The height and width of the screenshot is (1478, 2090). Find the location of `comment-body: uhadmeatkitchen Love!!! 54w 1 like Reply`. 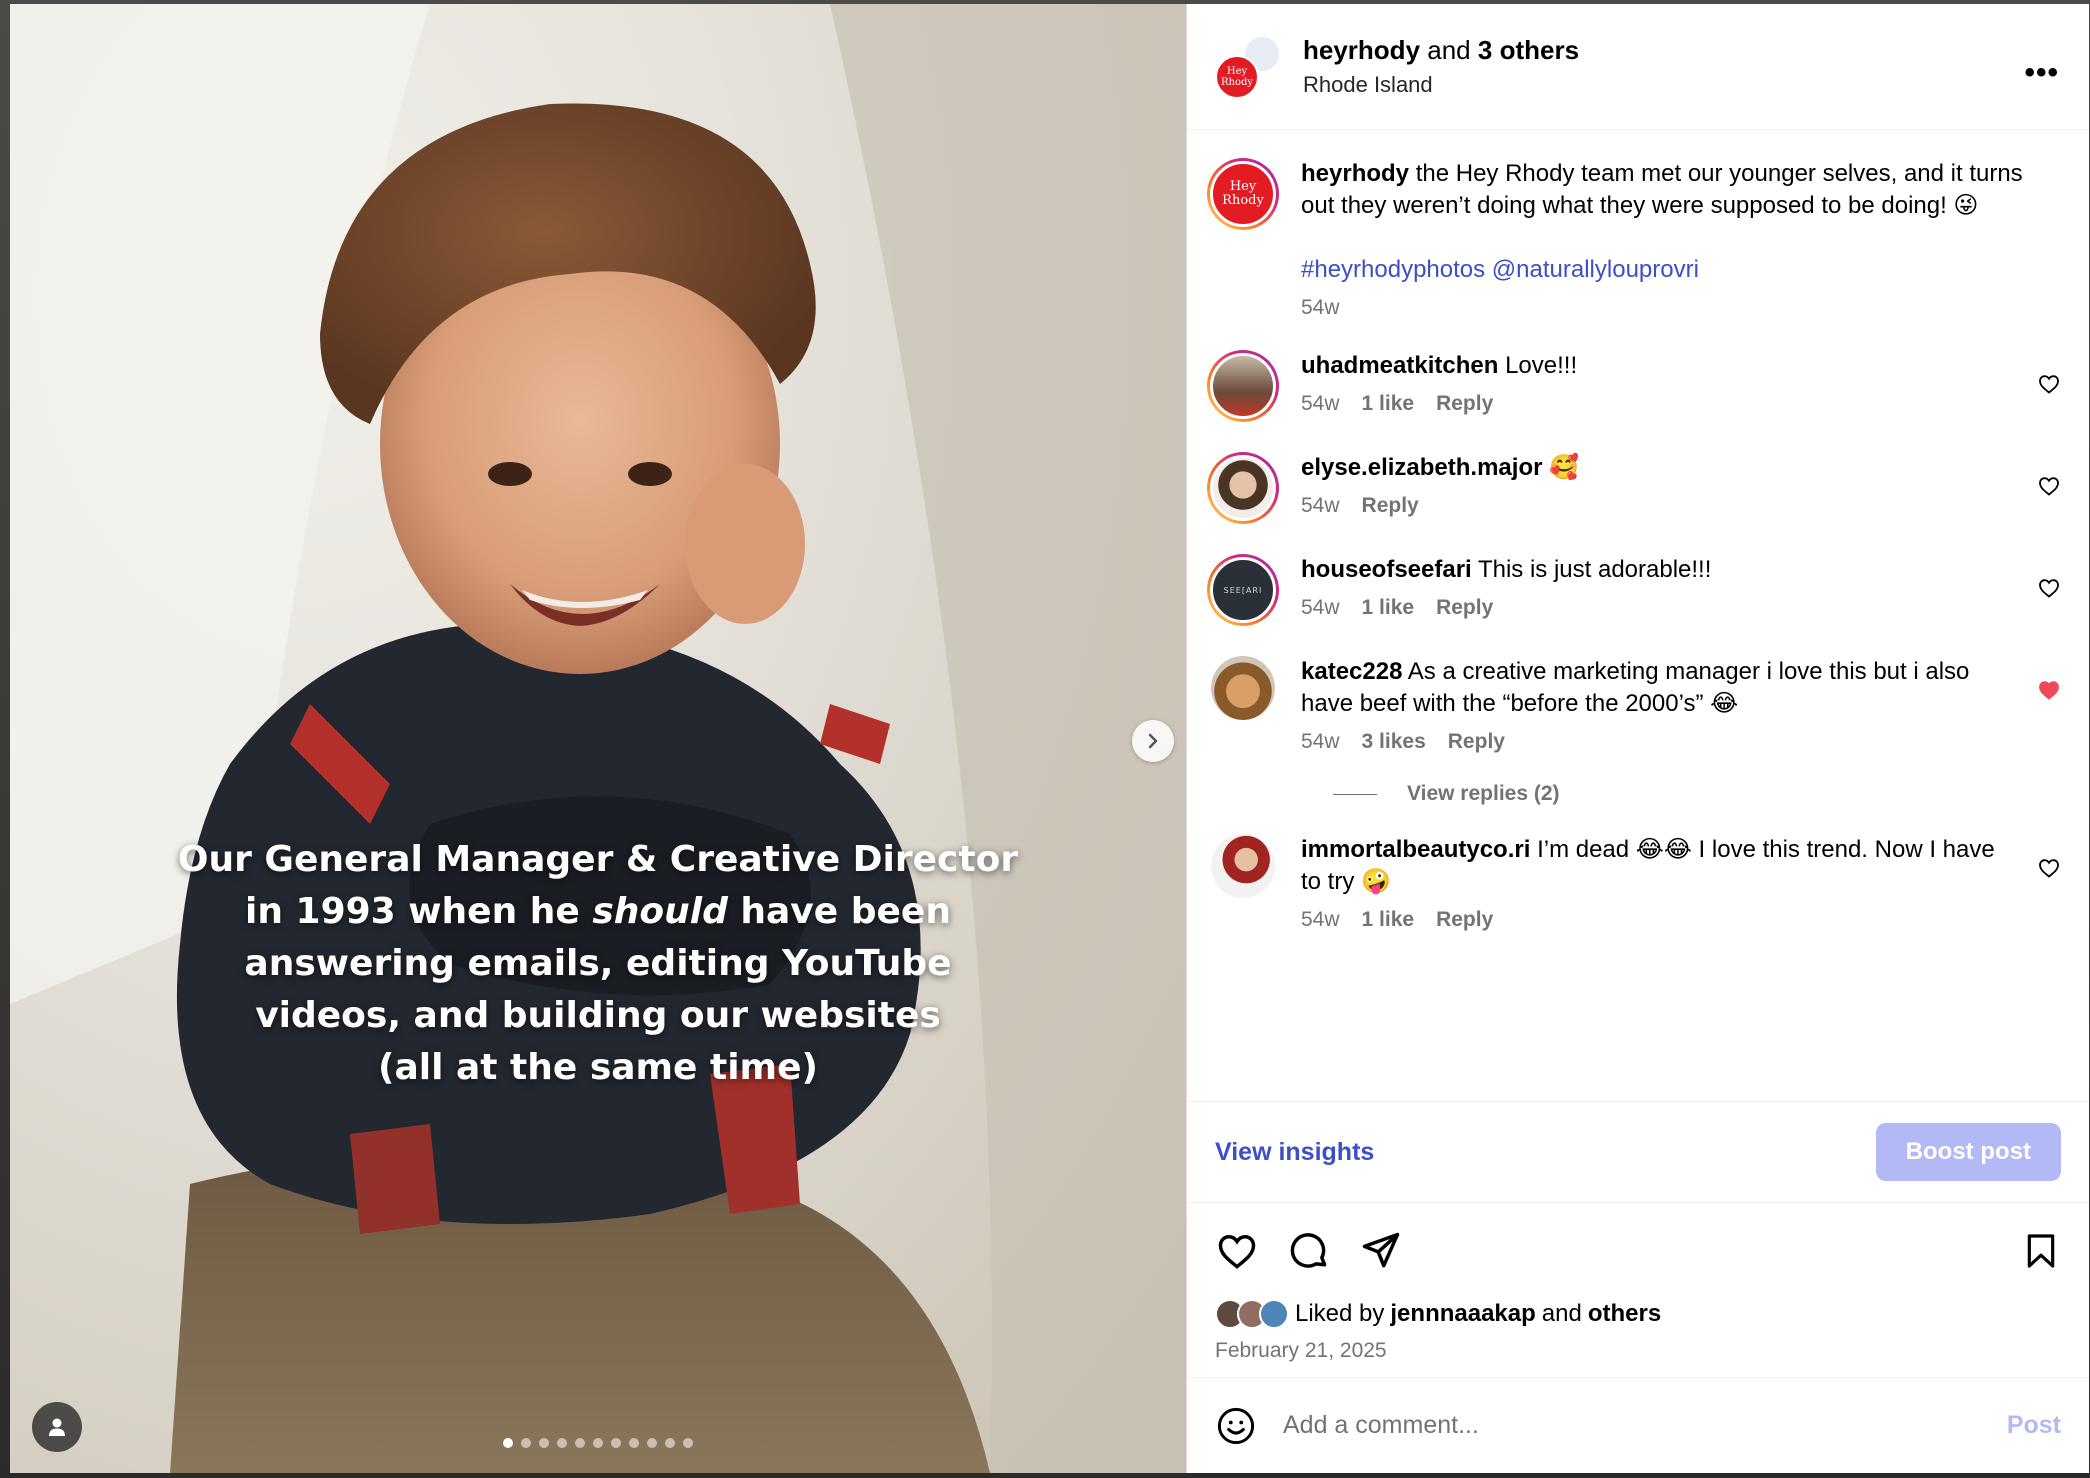

comment-body: uhadmeatkitchen Love!!! 54w 1 like Reply is located at coordinates (1681, 386).